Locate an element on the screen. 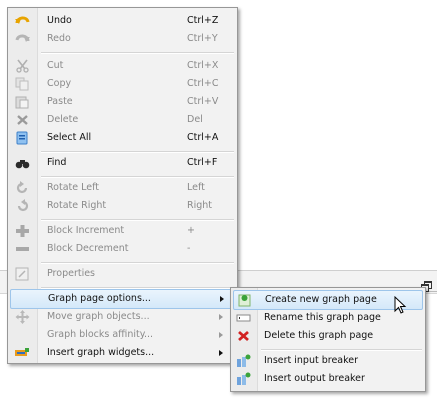 The width and height of the screenshot is (437, 399). menu-item-cut: Cut Ctrl+X is located at coordinates (122, 66).